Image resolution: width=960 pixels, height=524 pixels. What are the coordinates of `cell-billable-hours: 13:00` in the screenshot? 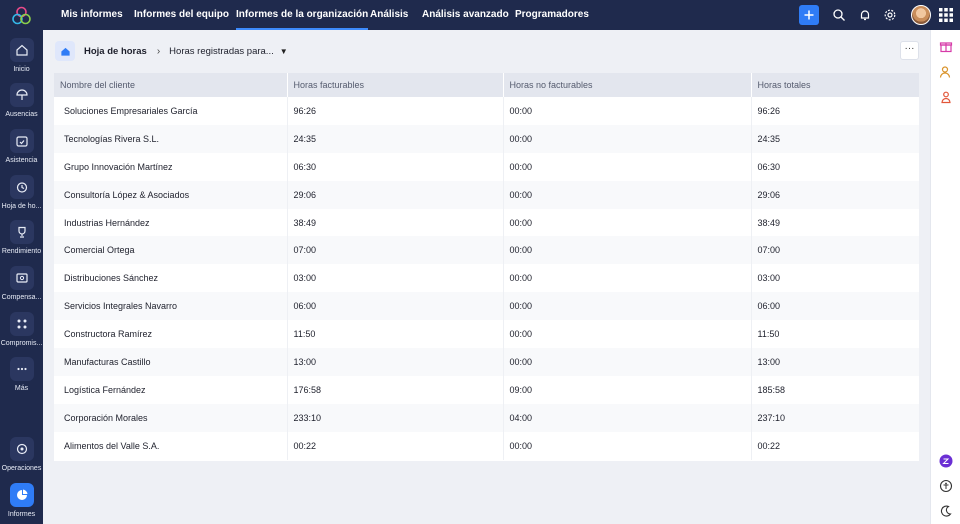 It's located at (395, 362).